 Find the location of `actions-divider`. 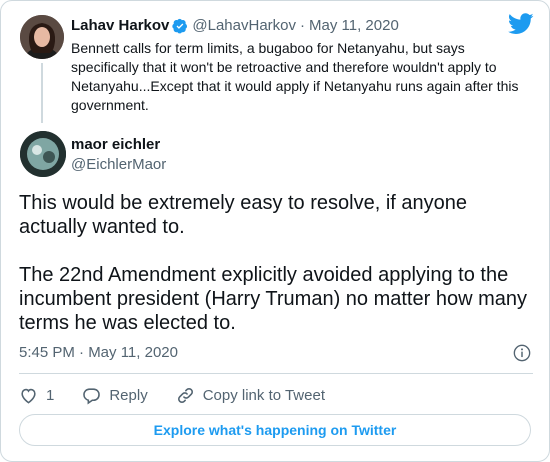

actions-divider is located at coordinates (276, 373).